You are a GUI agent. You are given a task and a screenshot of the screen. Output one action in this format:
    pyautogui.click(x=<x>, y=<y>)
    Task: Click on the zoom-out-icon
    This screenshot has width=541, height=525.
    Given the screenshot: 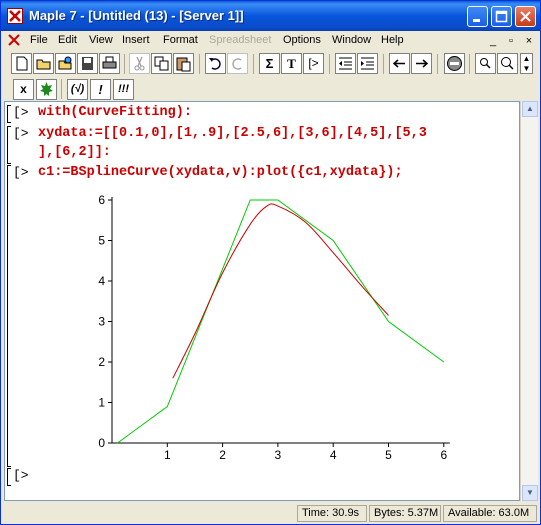 What is the action you would take?
    pyautogui.click(x=507, y=63)
    